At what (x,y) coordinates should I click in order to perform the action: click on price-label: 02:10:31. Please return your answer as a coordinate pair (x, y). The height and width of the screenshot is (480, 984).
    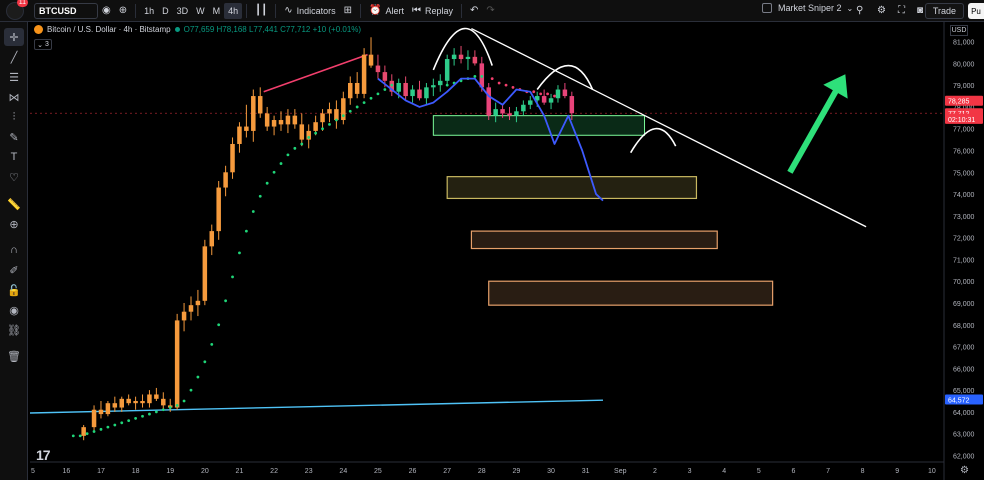
    Looking at the image, I should click on (961, 120).